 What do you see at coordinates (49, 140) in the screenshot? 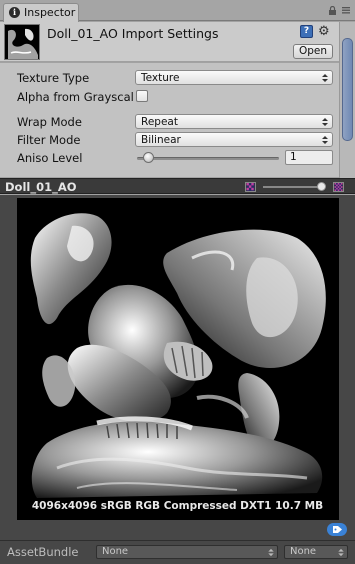
I see `filter-mode-label: Filter Mode` at bounding box center [49, 140].